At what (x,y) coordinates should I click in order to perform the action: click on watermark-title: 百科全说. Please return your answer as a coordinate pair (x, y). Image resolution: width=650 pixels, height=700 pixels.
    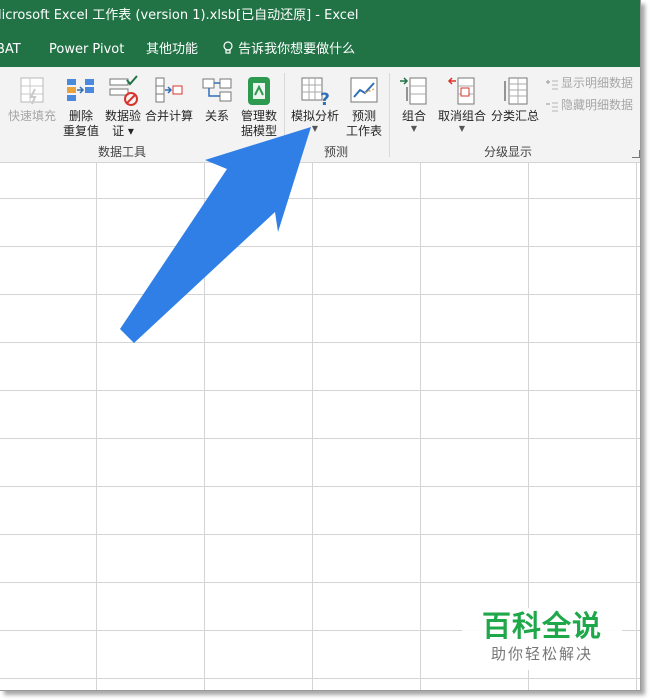
    Looking at the image, I should click on (541, 626).